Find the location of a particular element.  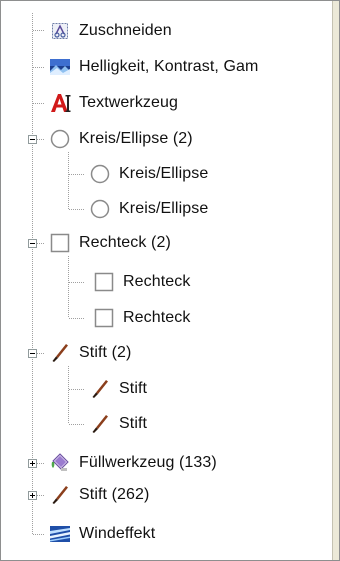

tree-item-label: Windeffekt is located at coordinates (117, 533).